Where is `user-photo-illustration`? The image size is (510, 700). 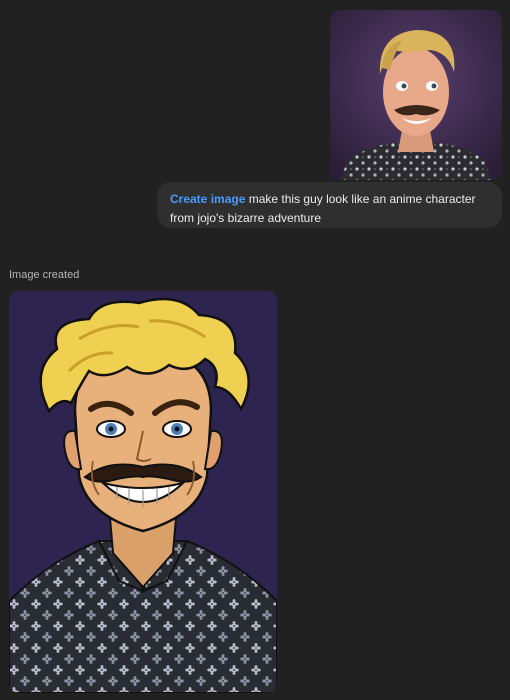
user-photo-illustration is located at coordinates (416, 95).